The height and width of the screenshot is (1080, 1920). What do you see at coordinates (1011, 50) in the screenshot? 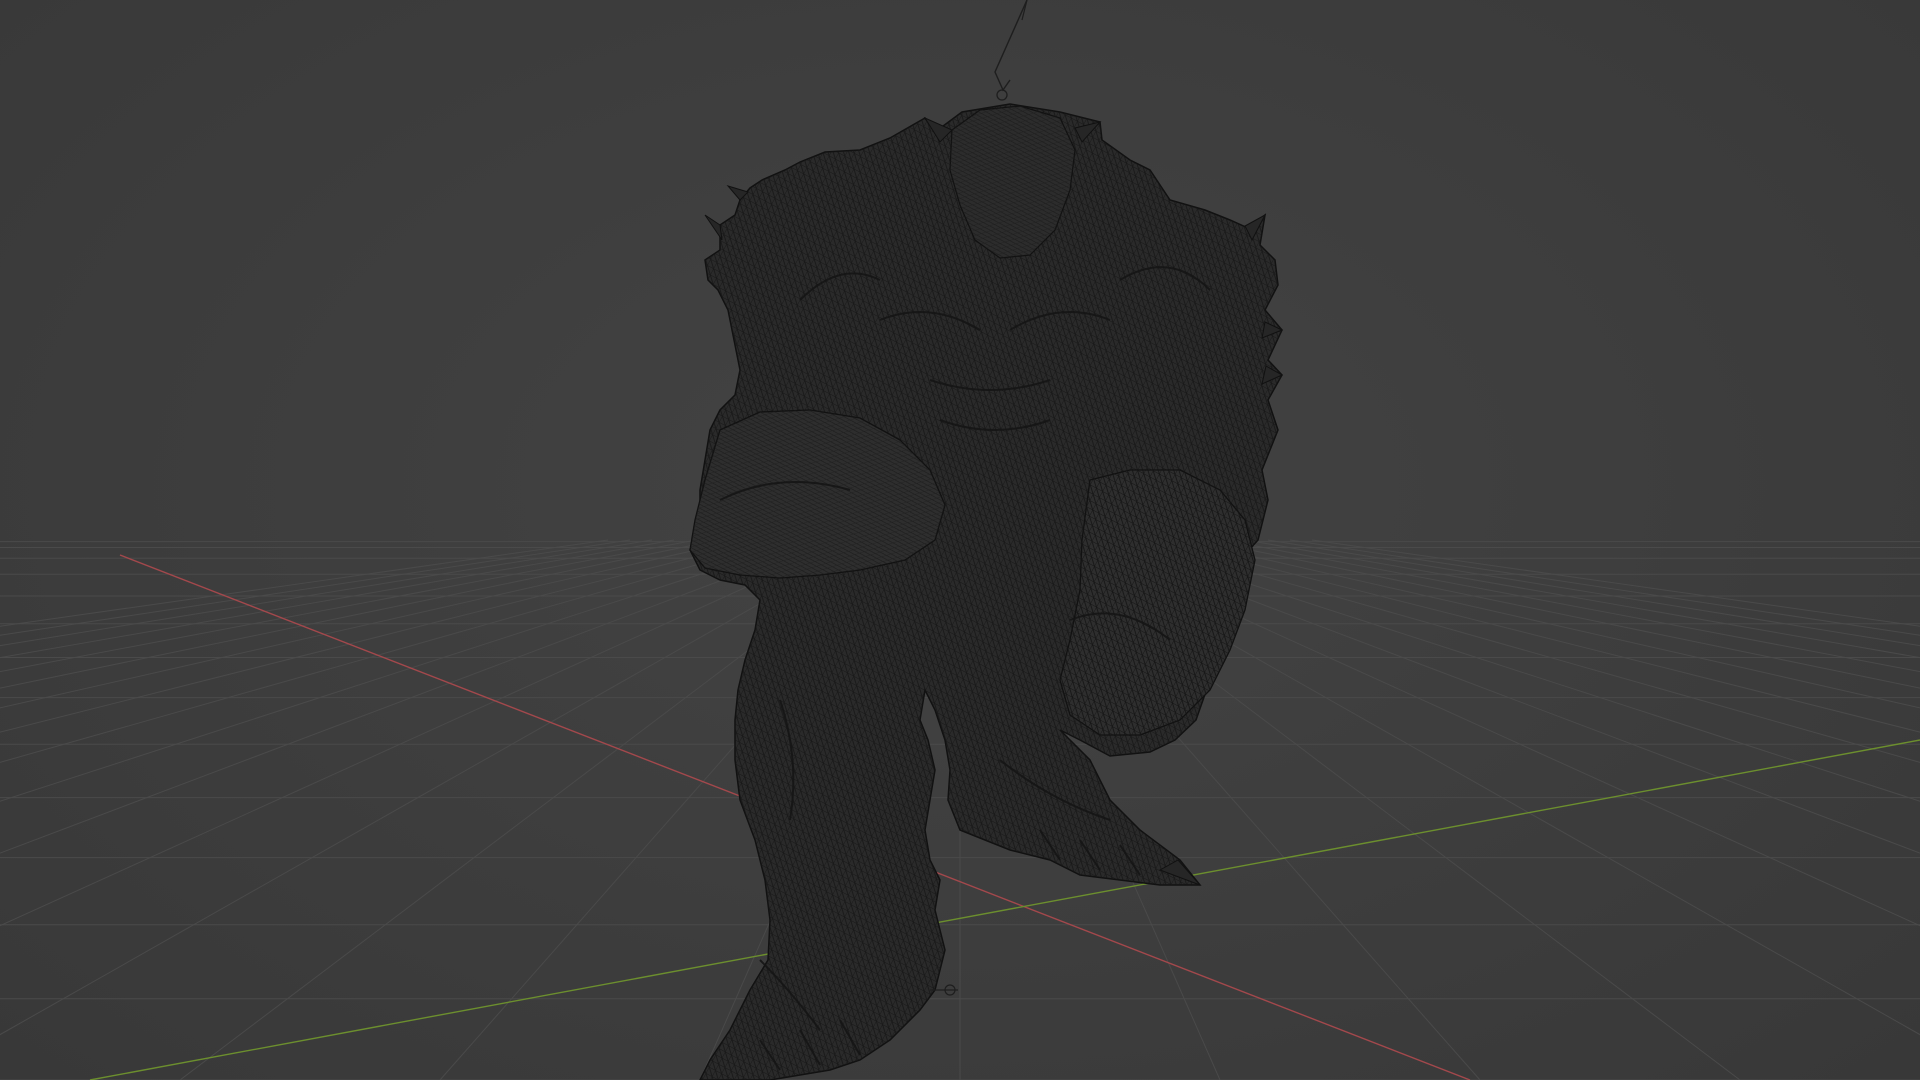
I see `light-gizmo-icon` at bounding box center [1011, 50].